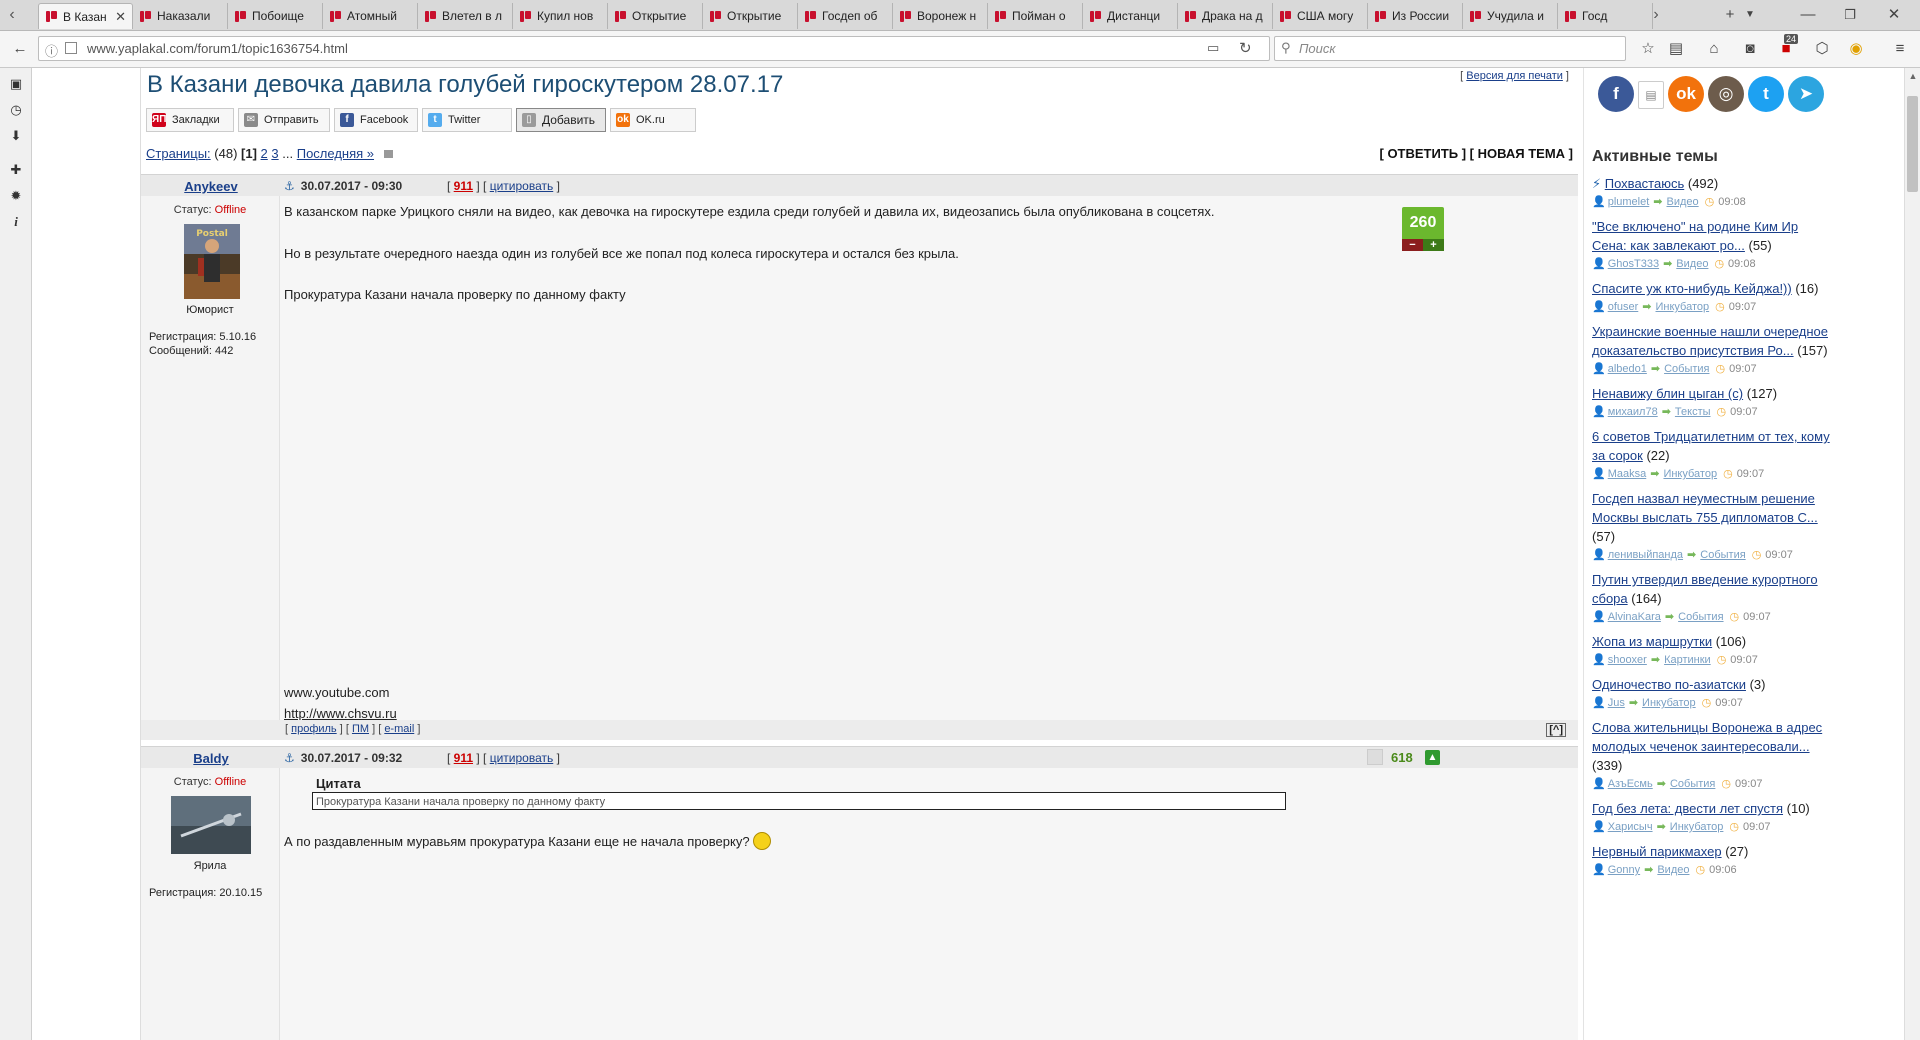 The image size is (1920, 1040). Describe the element at coordinates (1686, 94) in the screenshot. I see `odnoklassniki-icon: ok` at that location.